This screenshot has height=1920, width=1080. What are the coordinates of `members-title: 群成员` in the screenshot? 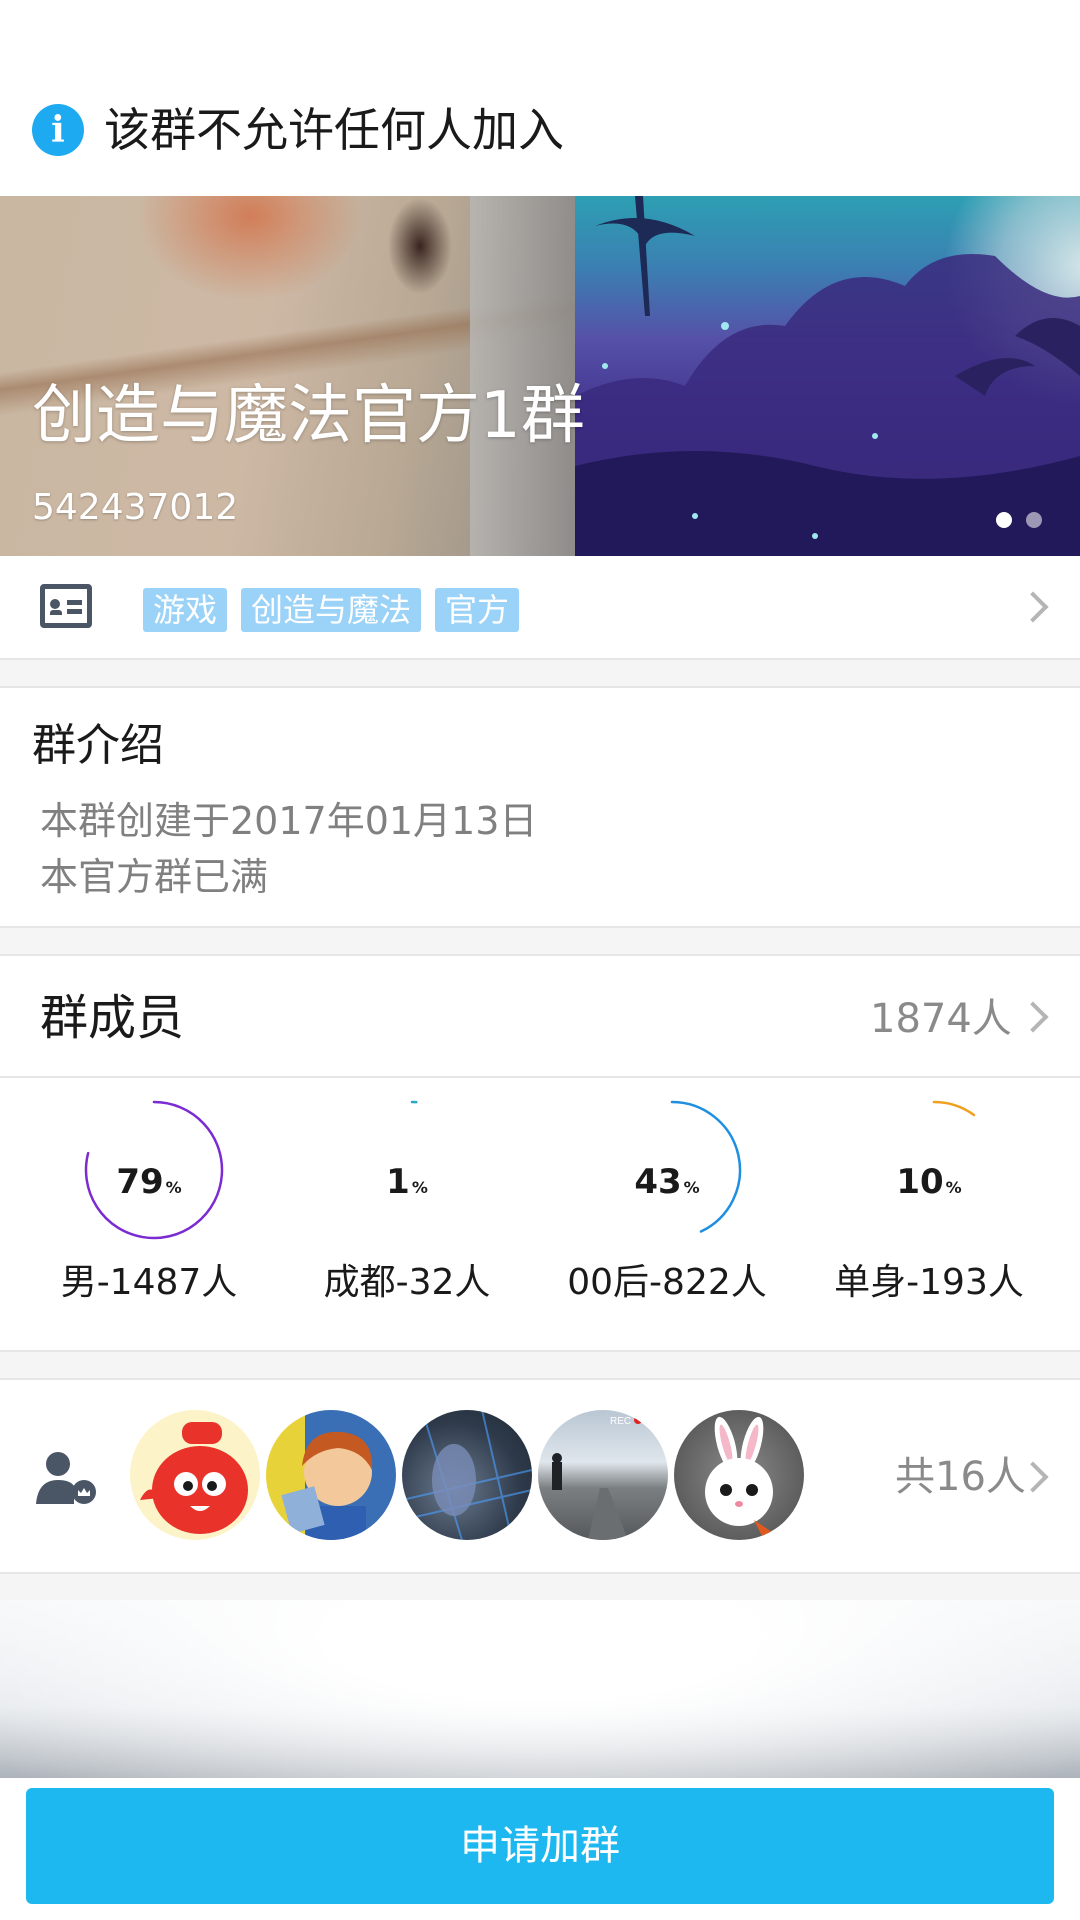 It's located at (112, 1018).